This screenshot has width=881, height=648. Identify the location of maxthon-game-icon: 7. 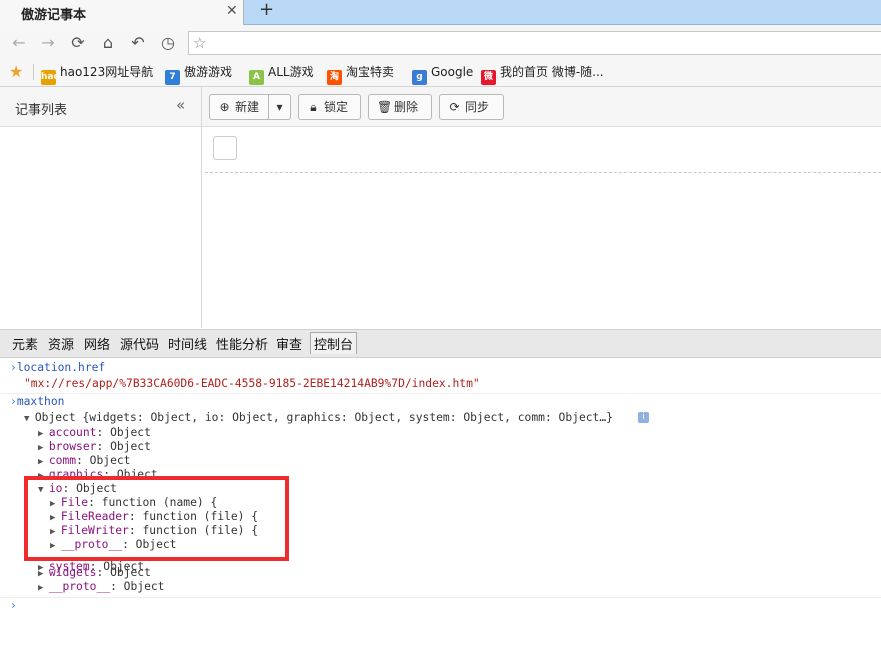
(172, 77).